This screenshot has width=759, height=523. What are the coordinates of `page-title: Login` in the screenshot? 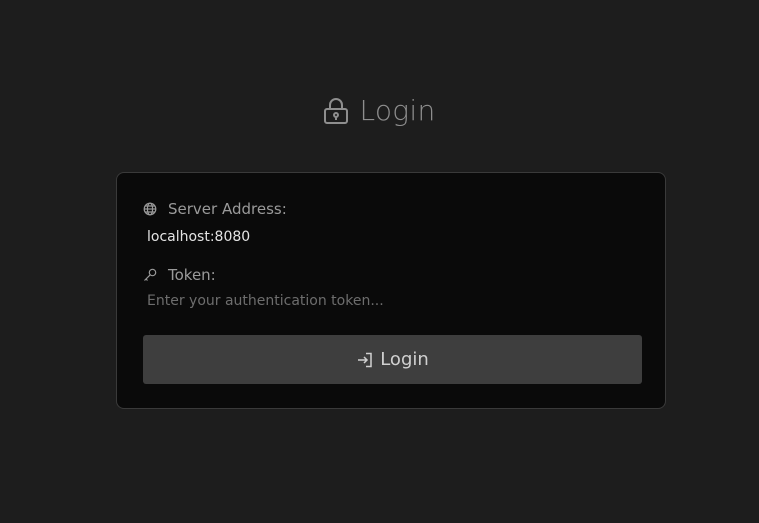 It's located at (379, 110).